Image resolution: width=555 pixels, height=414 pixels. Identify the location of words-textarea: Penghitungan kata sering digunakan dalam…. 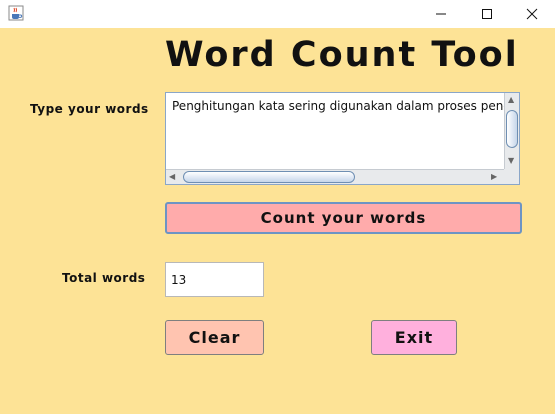
(342, 138).